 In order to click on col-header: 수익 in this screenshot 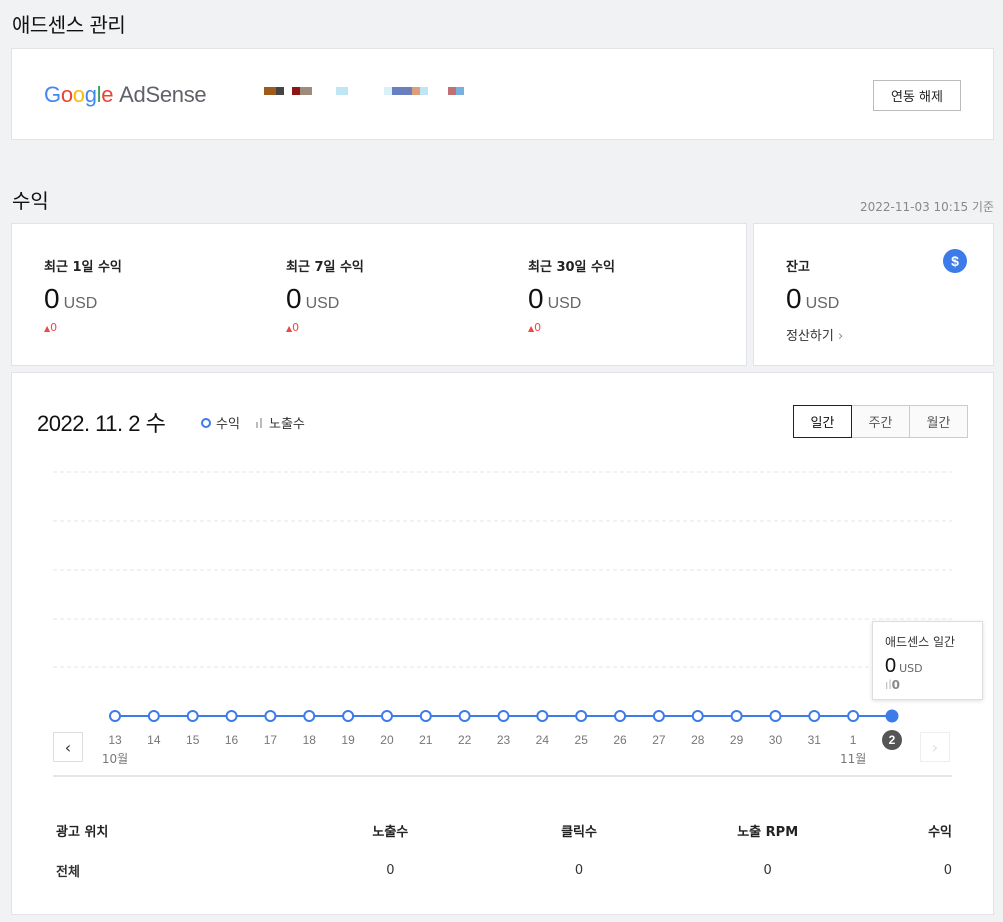, I will do `click(940, 832)`.